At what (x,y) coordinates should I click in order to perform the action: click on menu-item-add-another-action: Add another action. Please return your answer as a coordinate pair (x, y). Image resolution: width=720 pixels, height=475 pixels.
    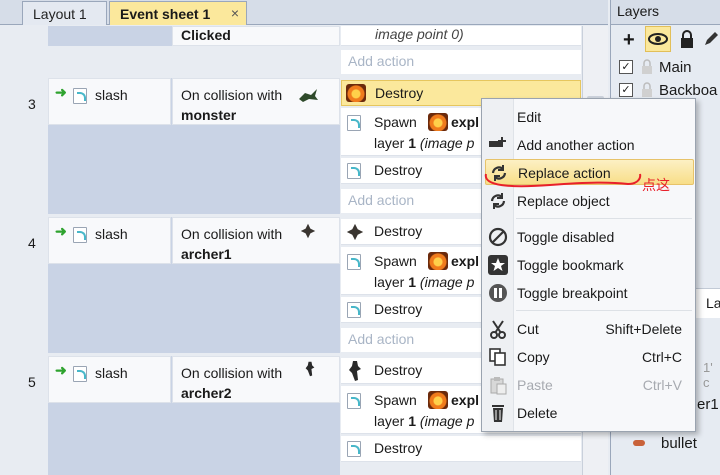
    Looking at the image, I should click on (589, 145).